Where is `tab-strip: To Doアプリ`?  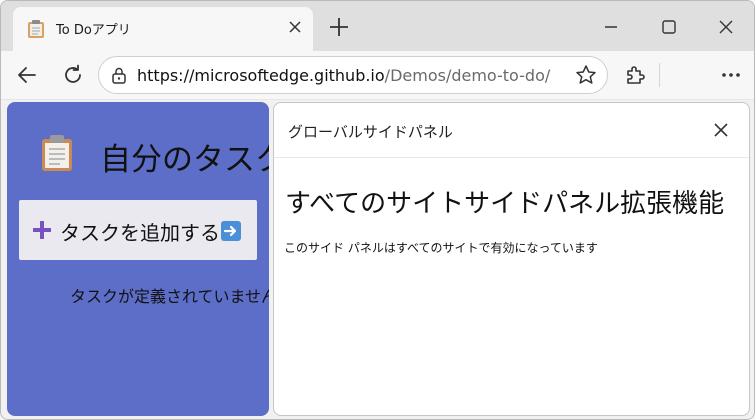 tab-strip: To Doアプリ is located at coordinates (377, 26).